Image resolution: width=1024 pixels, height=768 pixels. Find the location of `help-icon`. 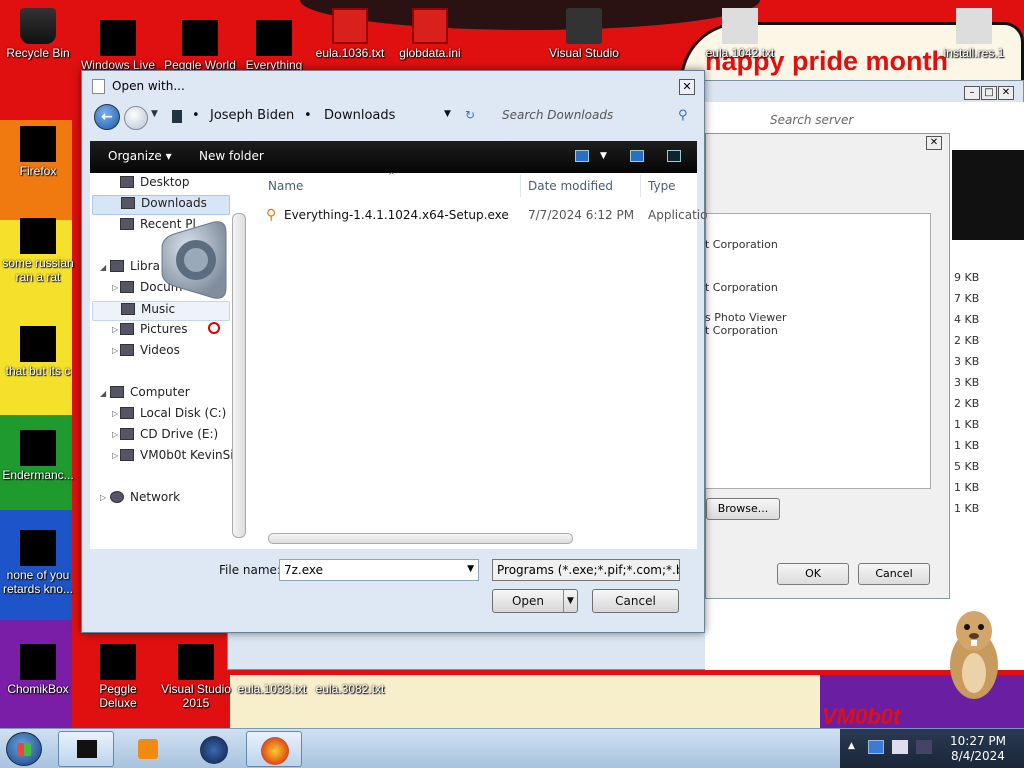

help-icon is located at coordinates (674, 156).